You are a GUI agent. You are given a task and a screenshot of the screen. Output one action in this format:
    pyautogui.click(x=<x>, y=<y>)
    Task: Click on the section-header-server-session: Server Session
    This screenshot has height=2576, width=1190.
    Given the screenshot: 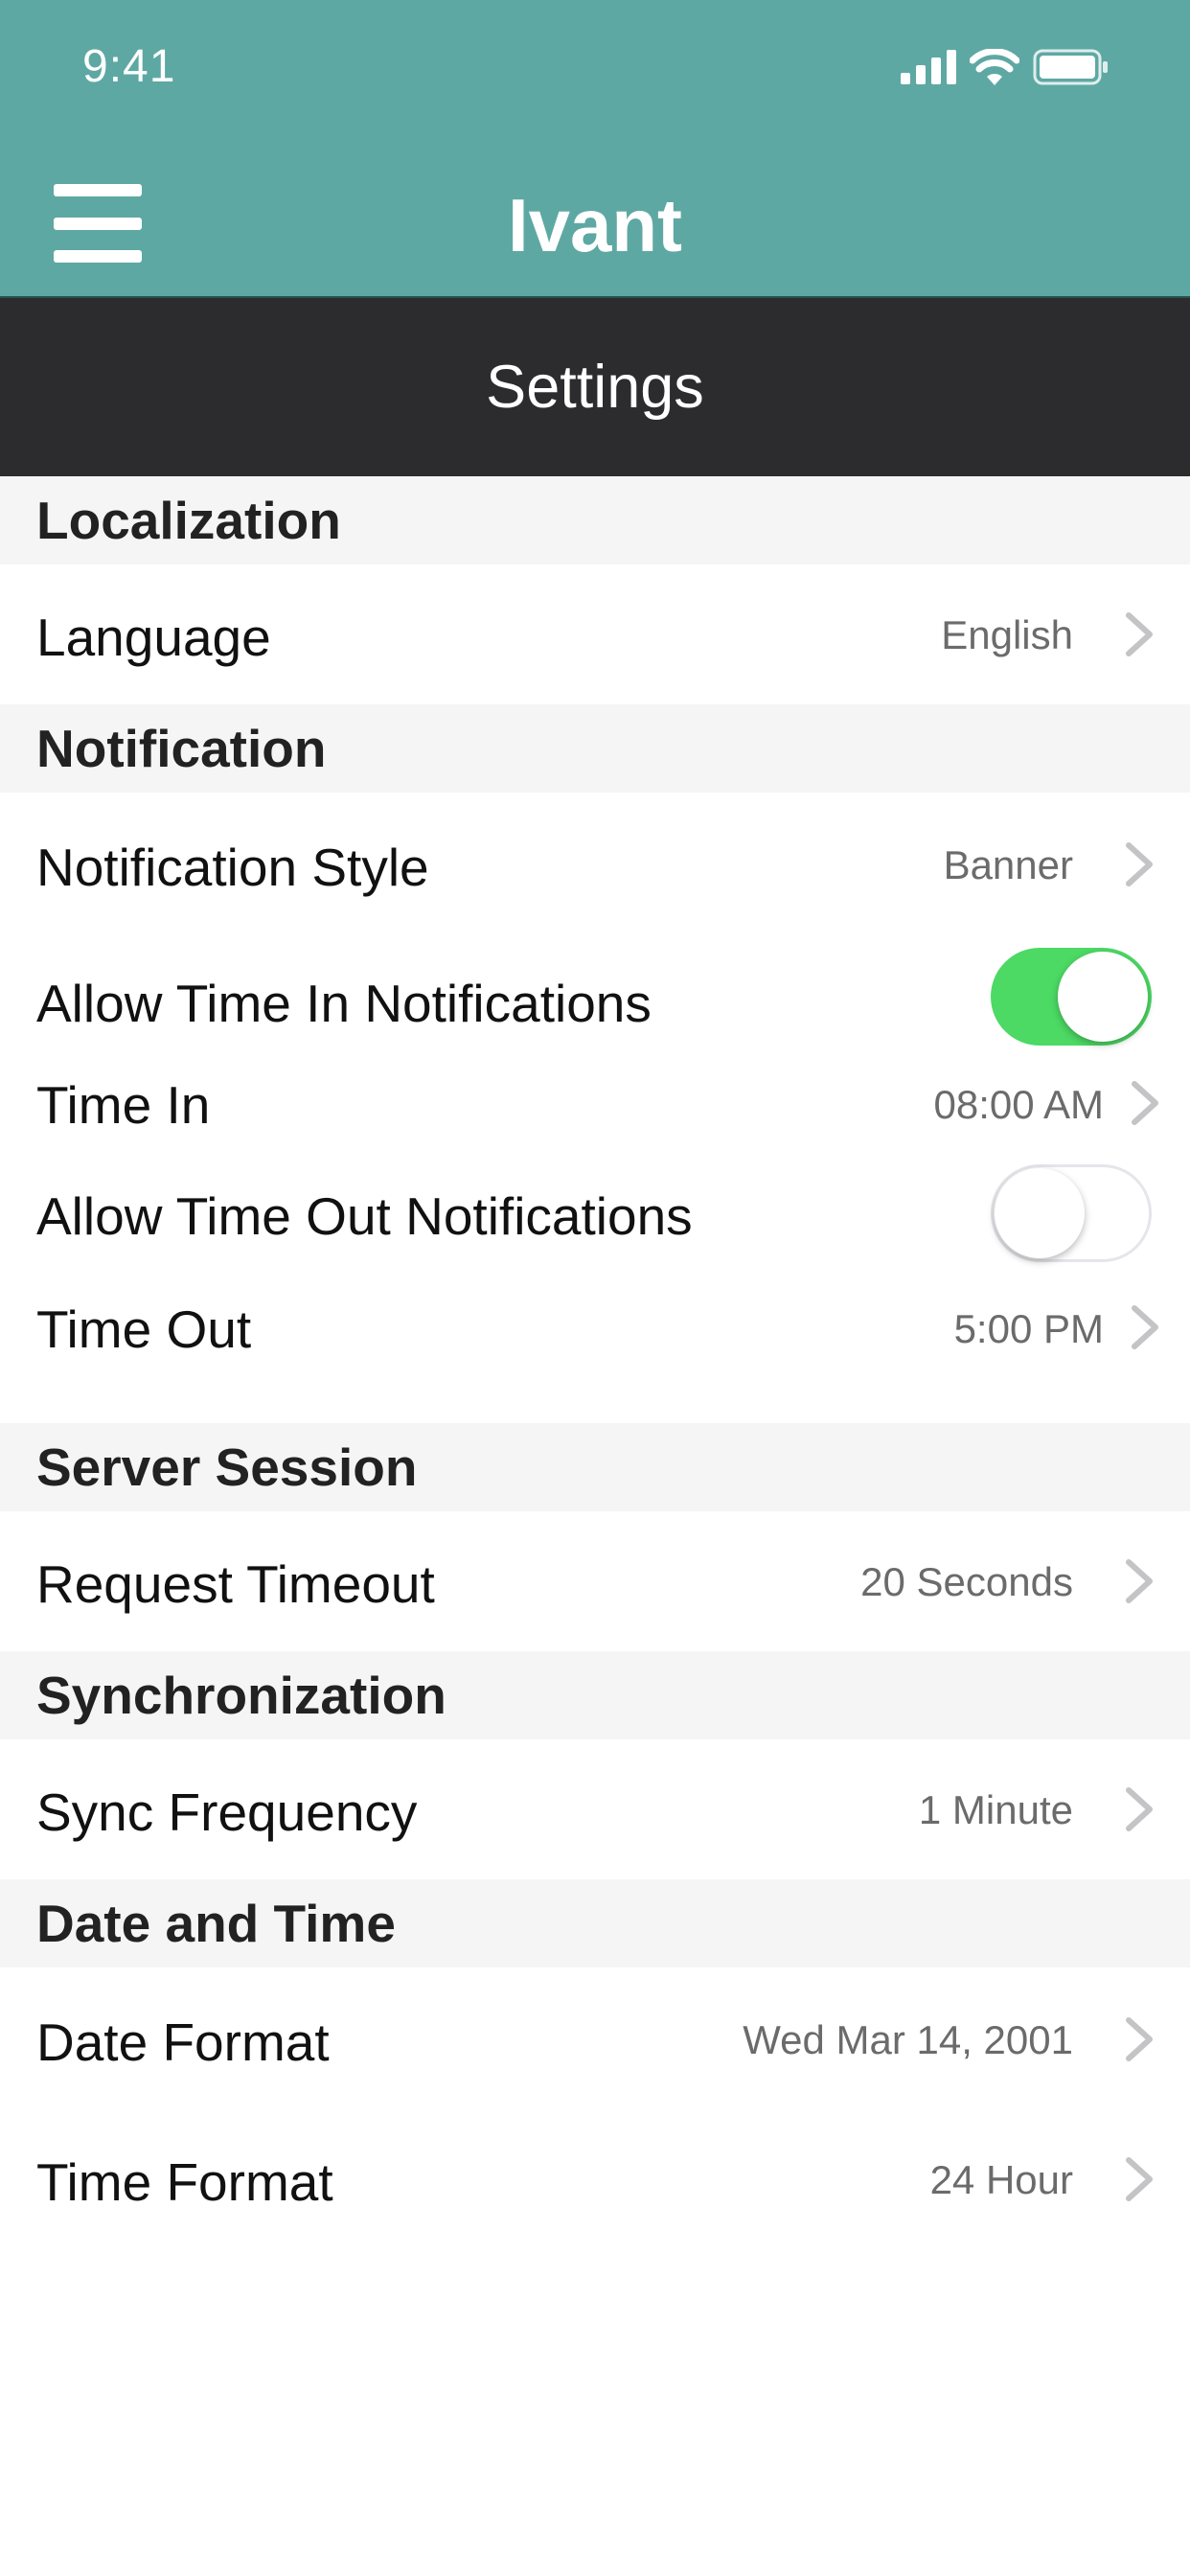 What is the action you would take?
    pyautogui.click(x=595, y=1467)
    